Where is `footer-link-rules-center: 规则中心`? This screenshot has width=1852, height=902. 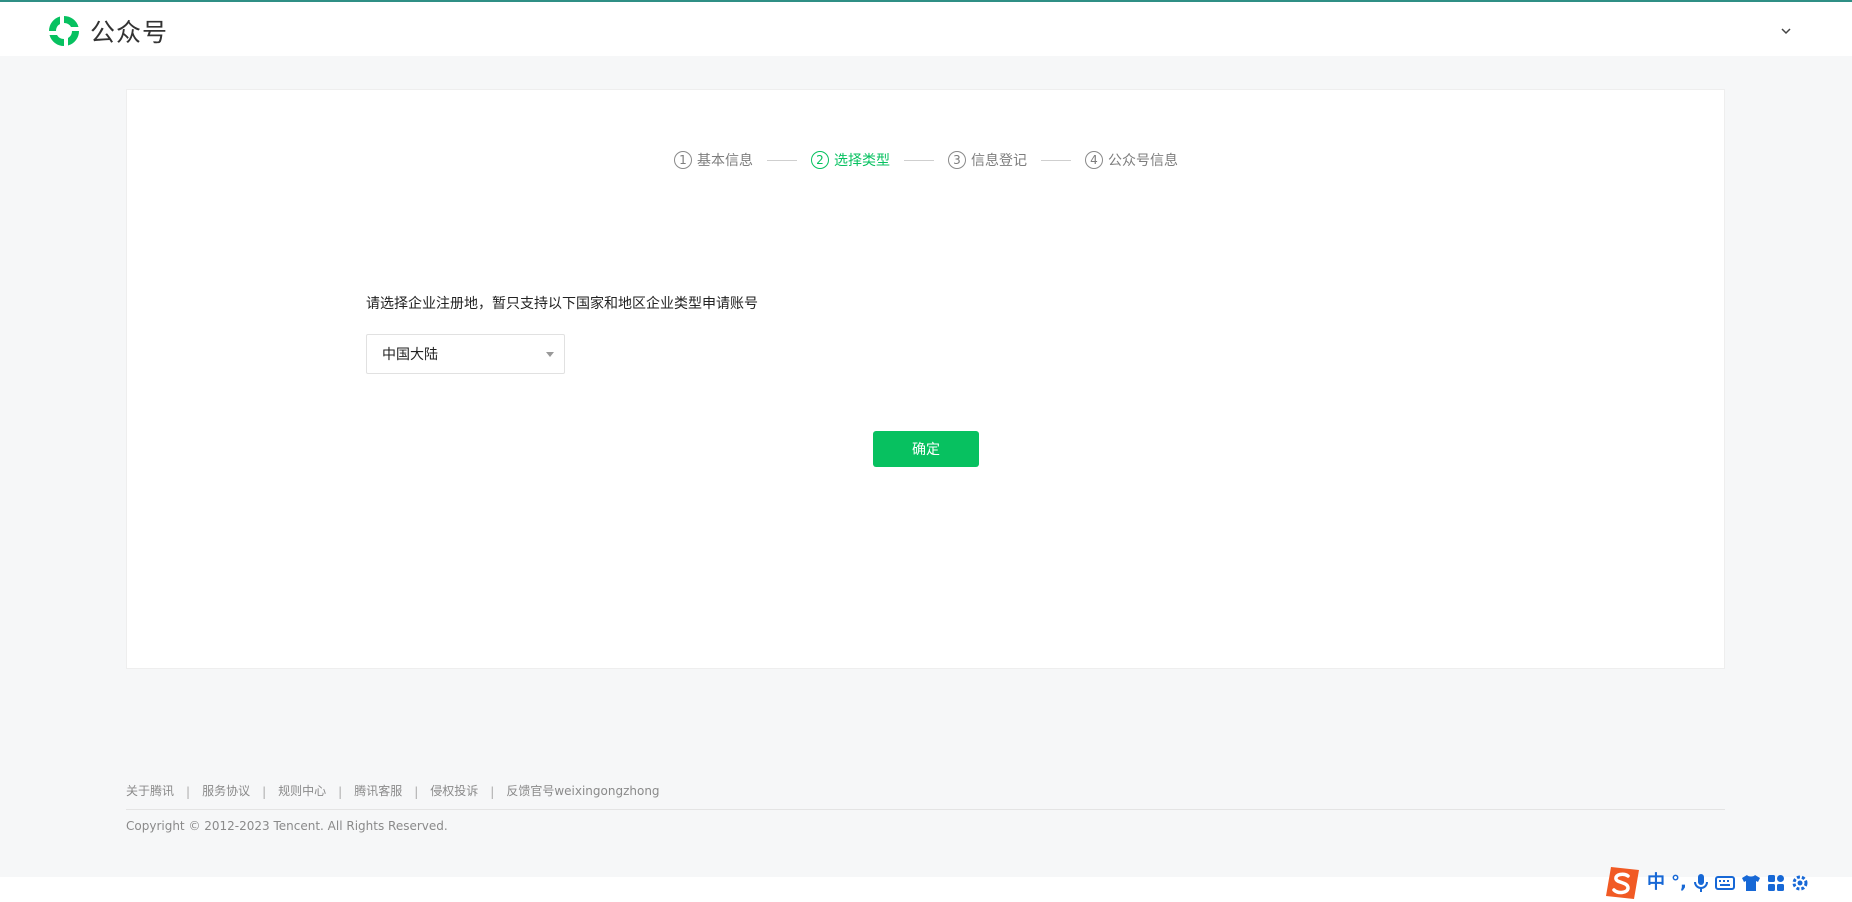
footer-link-rules-center: 规则中心 is located at coordinates (302, 790).